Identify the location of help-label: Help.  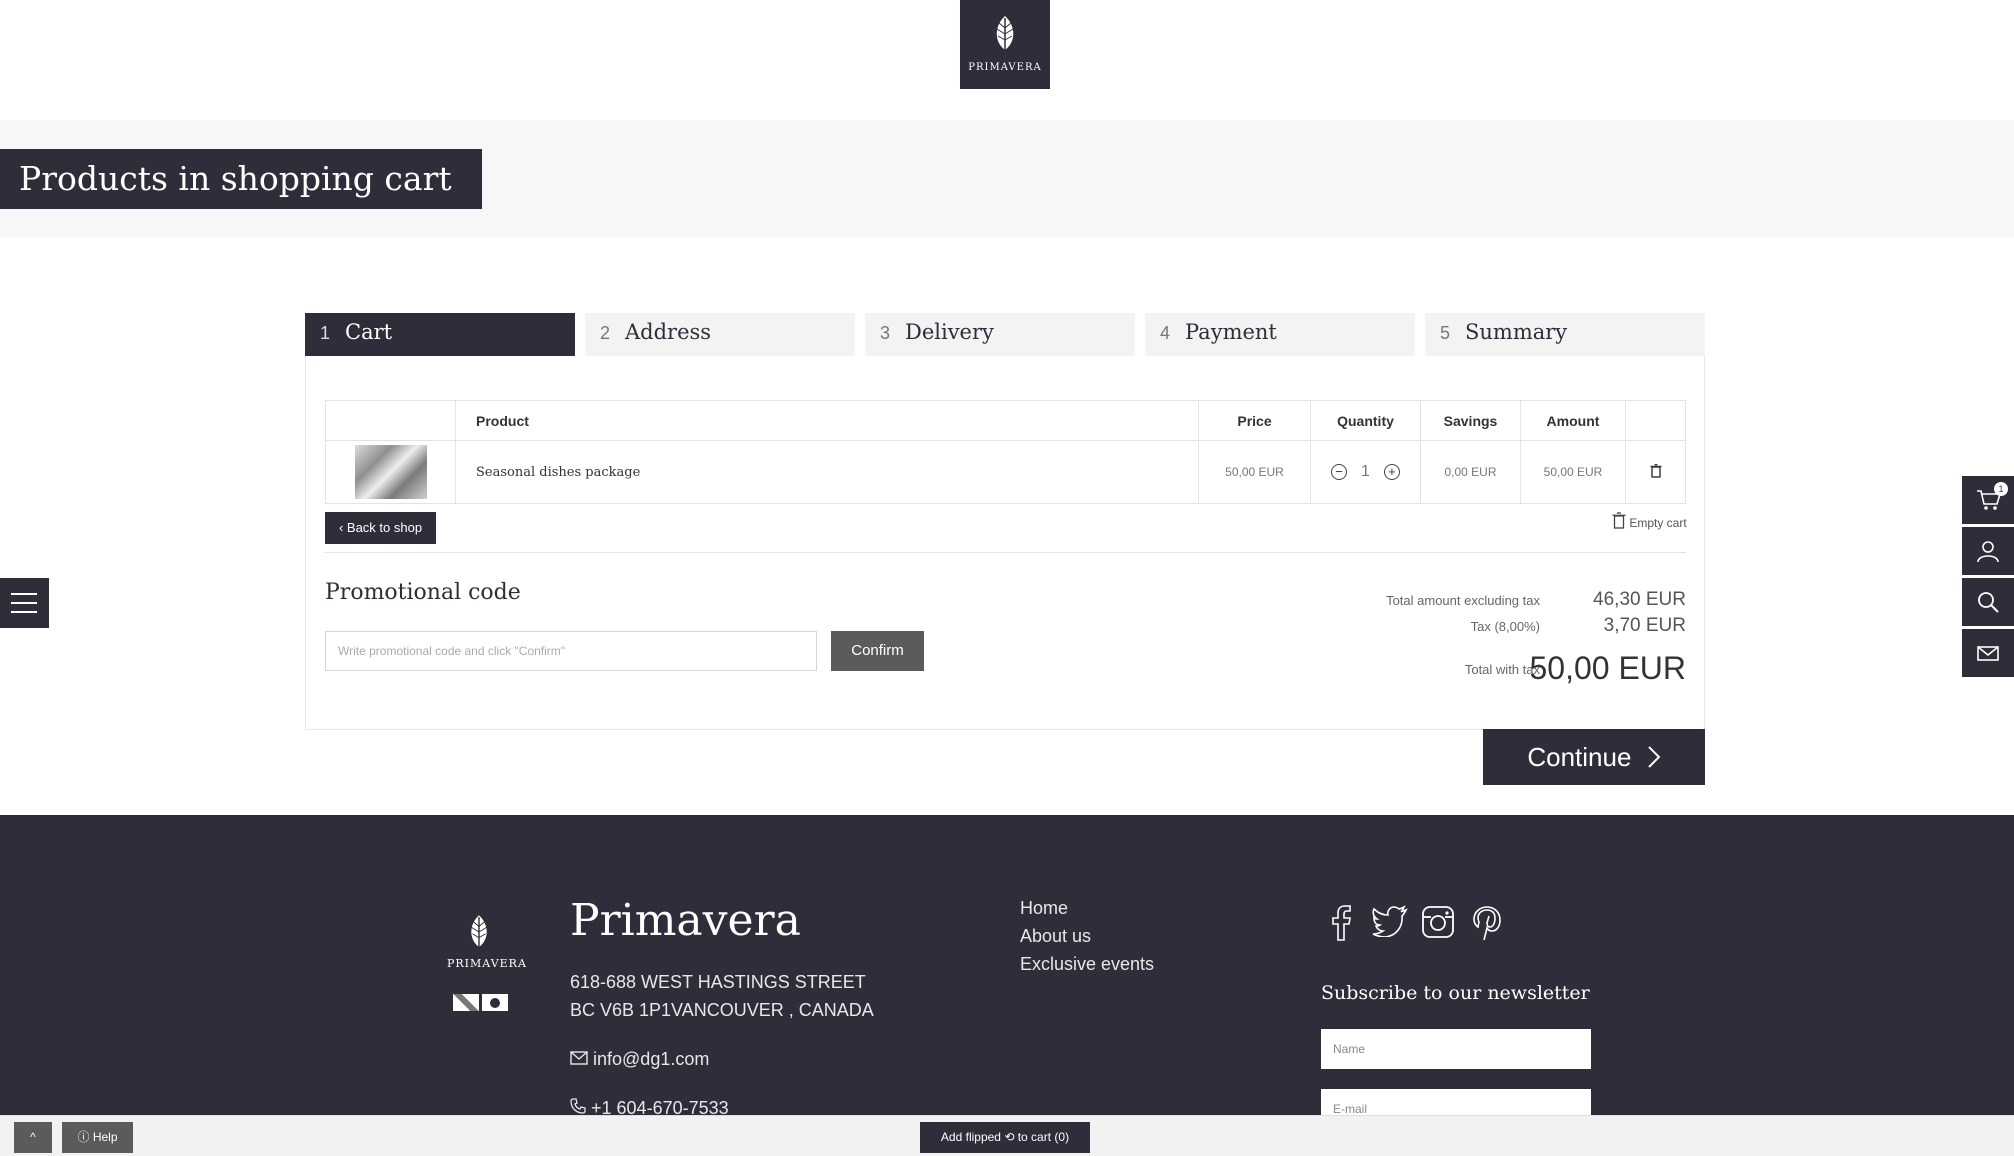
(105, 1137).